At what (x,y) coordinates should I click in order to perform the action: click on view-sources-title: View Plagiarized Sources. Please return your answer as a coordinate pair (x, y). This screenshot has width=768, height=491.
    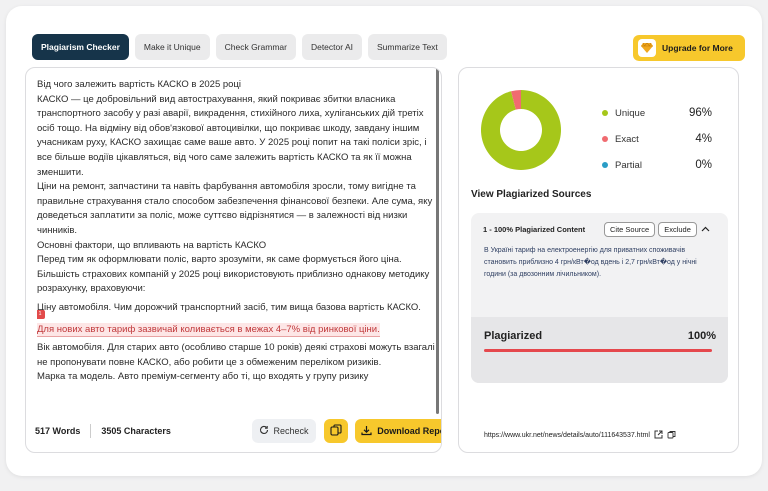
    Looking at the image, I should click on (531, 194).